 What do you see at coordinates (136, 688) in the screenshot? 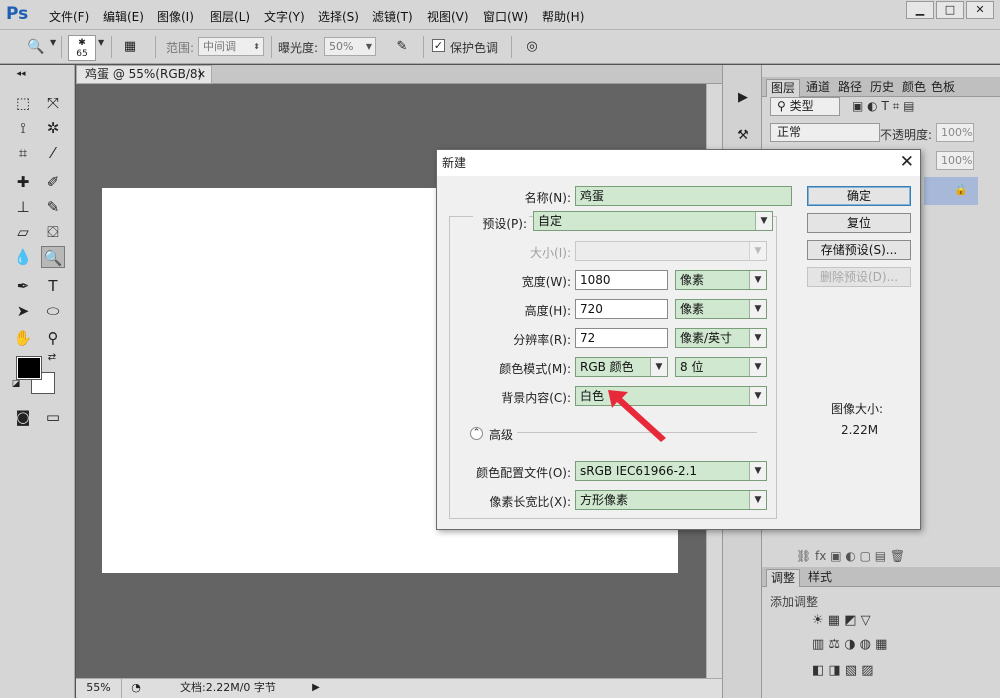
I see `status-options-icon: ◔` at bounding box center [136, 688].